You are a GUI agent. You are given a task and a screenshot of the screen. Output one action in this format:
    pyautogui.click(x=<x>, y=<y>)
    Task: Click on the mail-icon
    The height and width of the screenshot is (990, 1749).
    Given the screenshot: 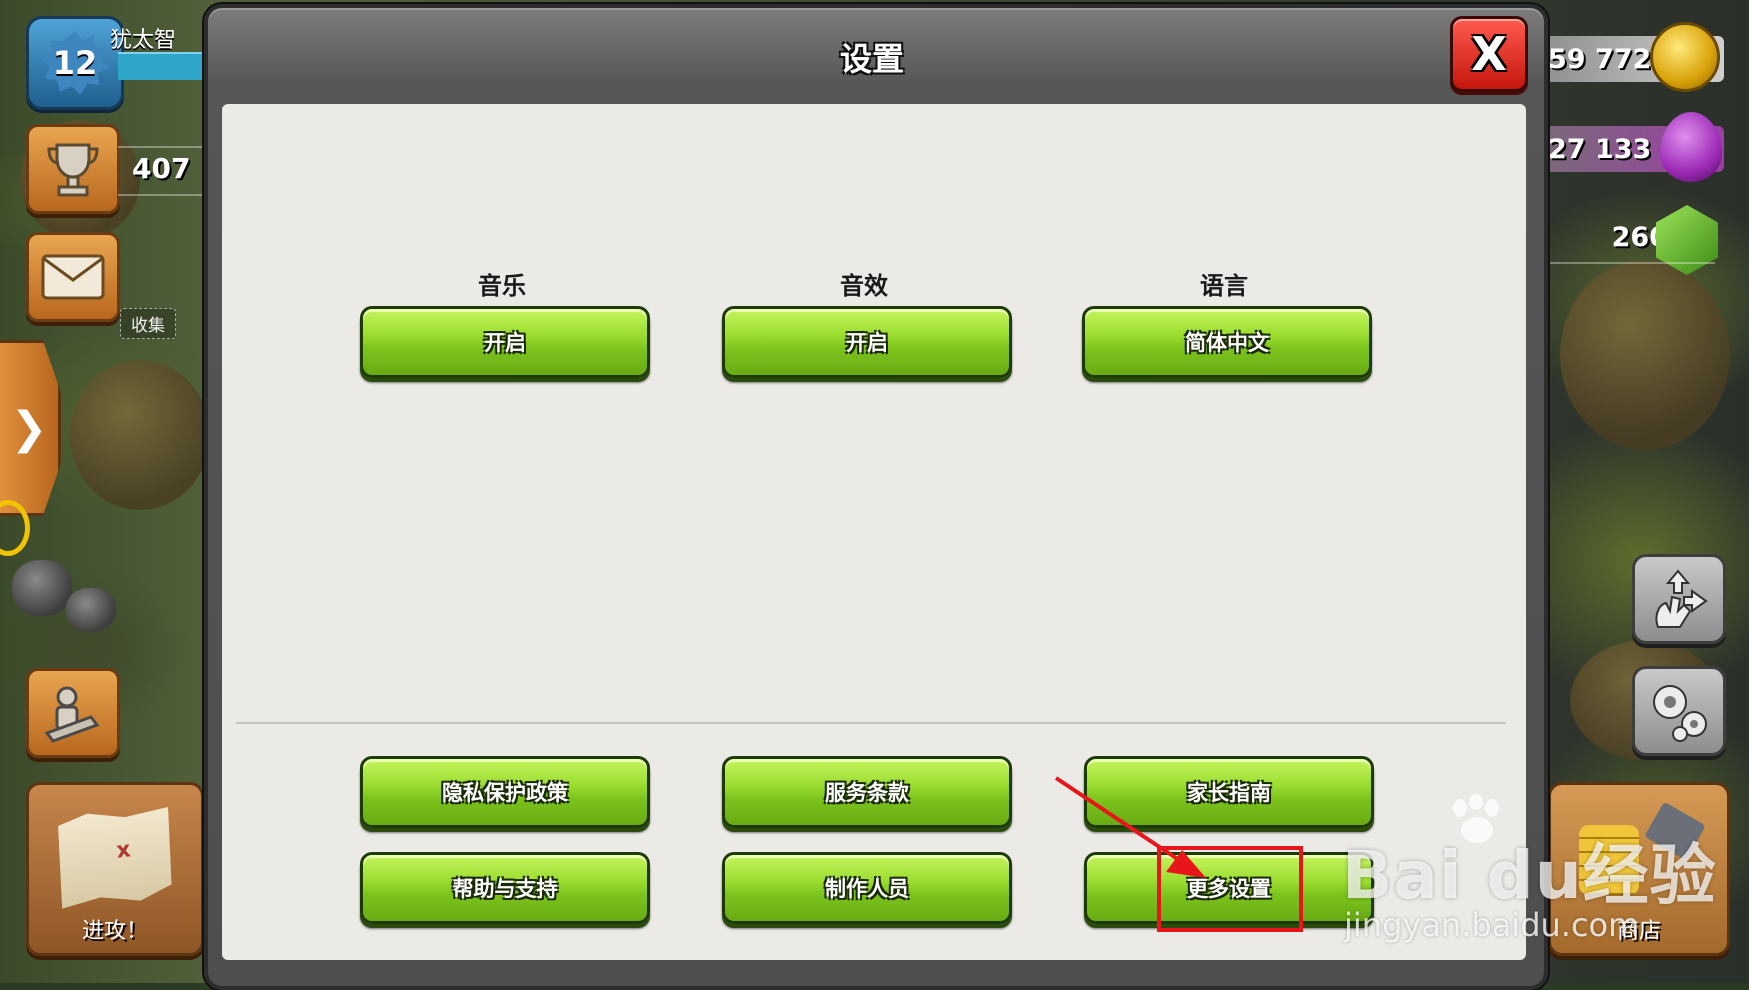 What is the action you would take?
    pyautogui.click(x=73, y=277)
    